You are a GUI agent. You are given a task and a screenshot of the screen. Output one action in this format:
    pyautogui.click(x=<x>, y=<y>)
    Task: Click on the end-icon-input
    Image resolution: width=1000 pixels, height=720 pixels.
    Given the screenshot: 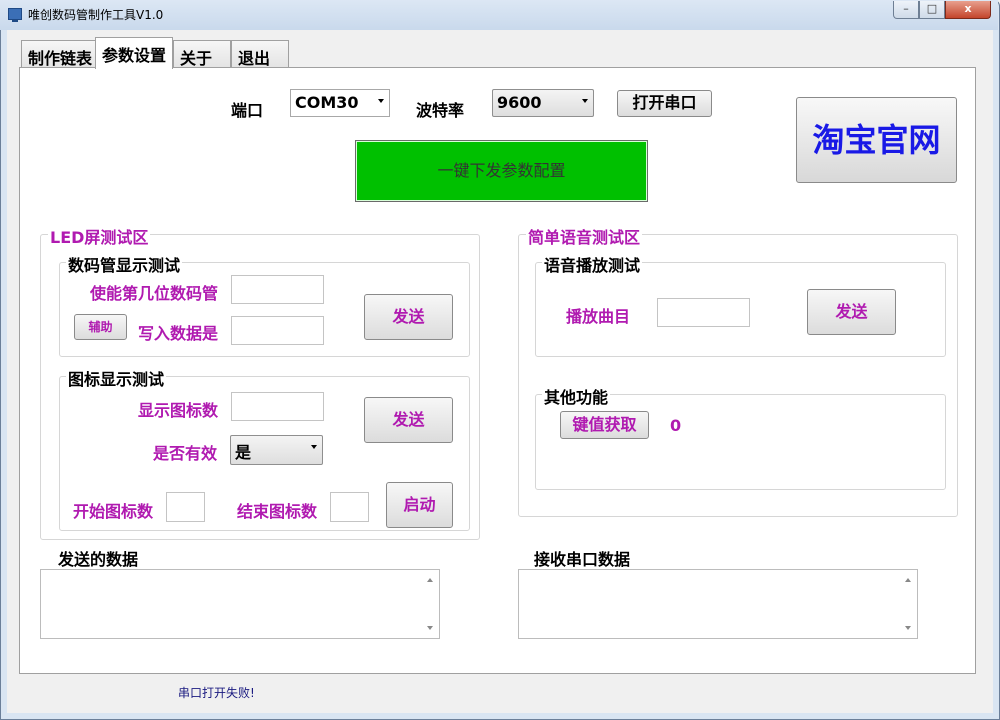 What is the action you would take?
    pyautogui.click(x=349, y=507)
    